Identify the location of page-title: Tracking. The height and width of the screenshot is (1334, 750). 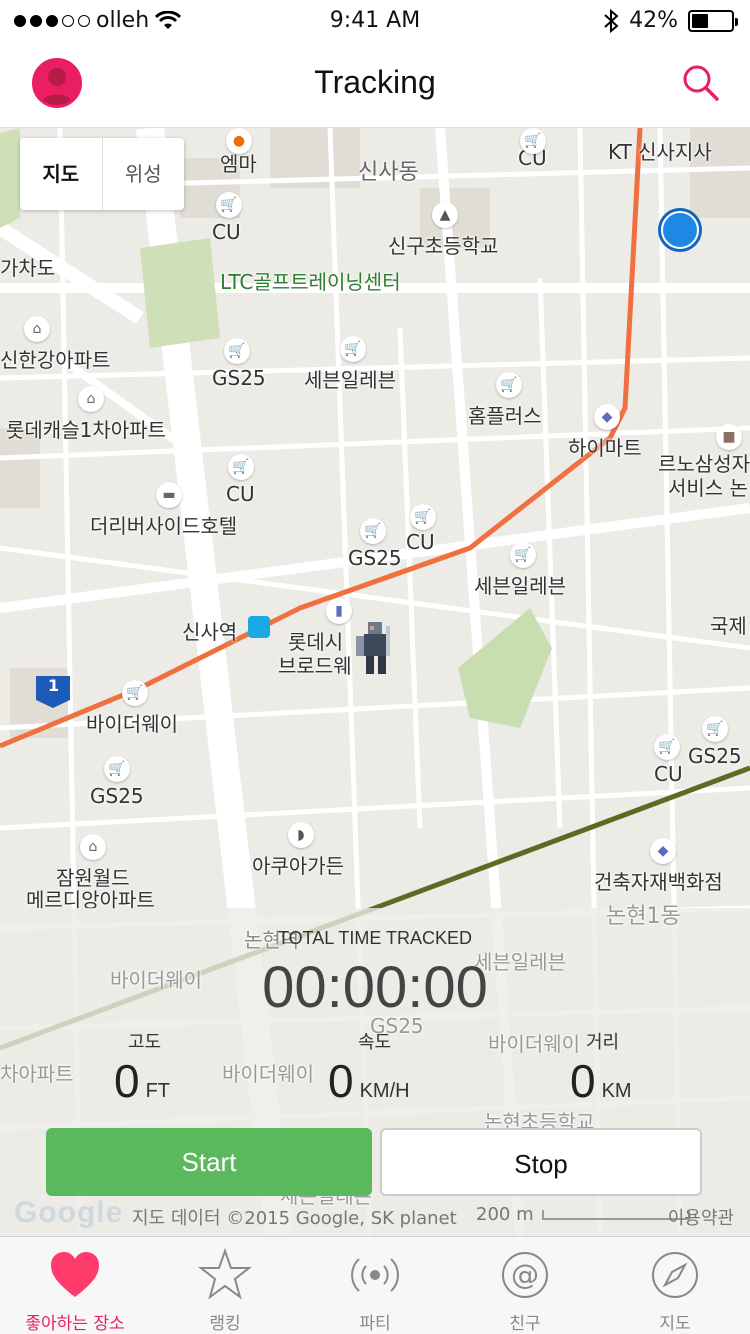
(375, 82).